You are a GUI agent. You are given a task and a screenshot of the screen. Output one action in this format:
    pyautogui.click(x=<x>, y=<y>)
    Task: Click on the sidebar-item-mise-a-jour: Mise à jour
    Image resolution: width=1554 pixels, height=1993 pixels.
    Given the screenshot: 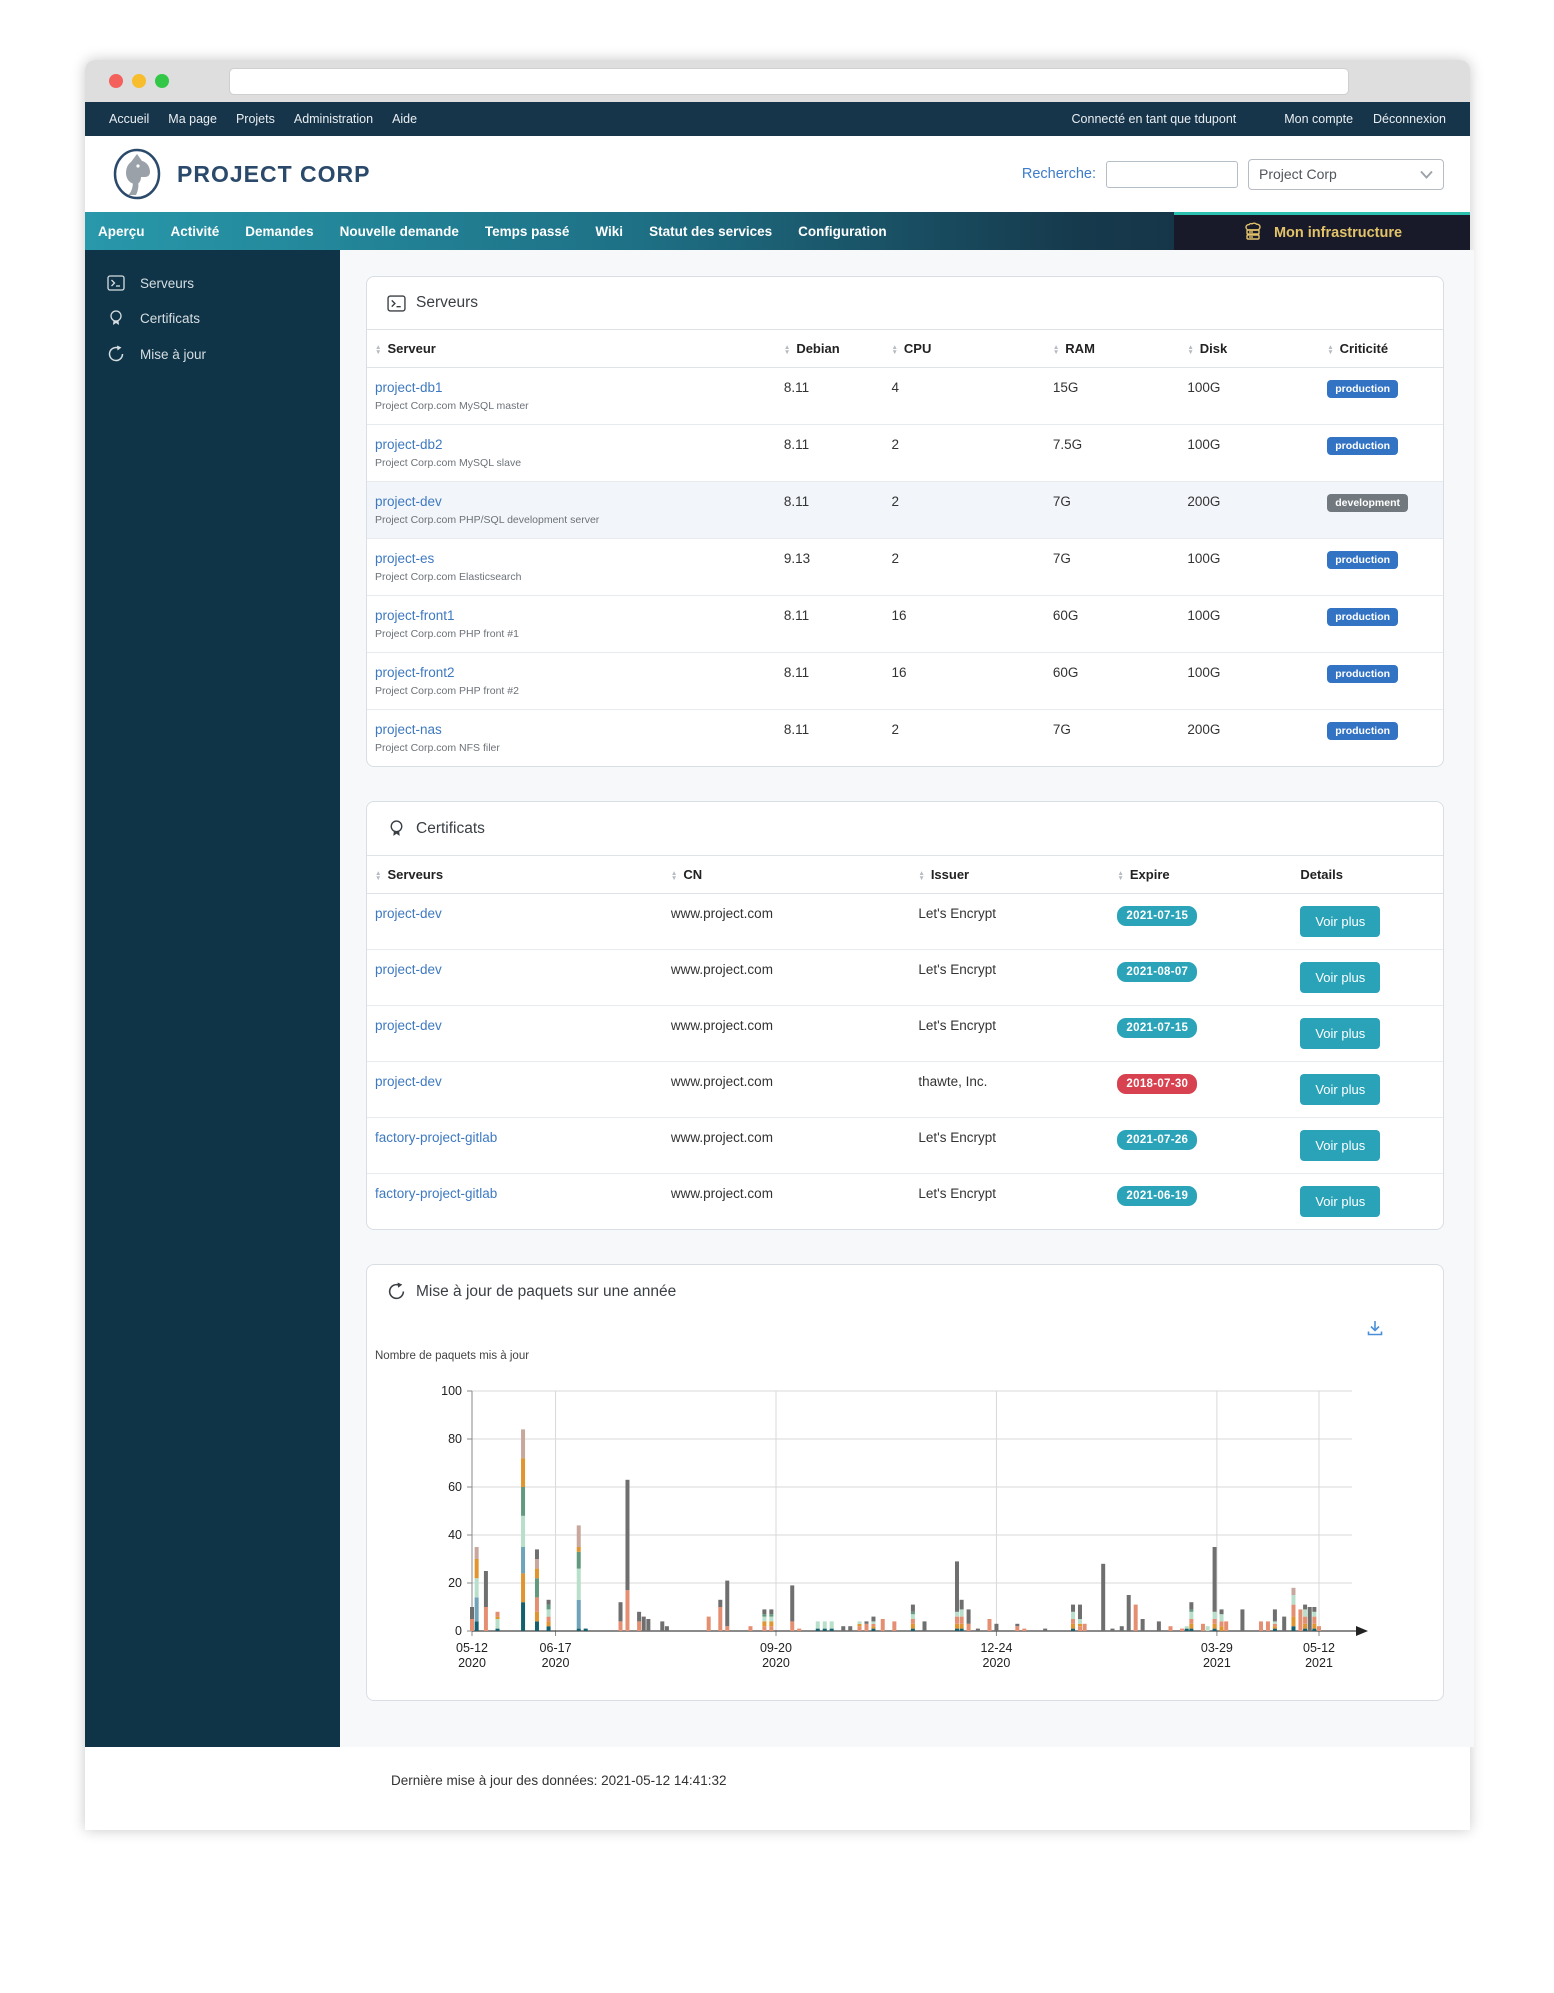 What is the action you would take?
    pyautogui.click(x=212, y=354)
    